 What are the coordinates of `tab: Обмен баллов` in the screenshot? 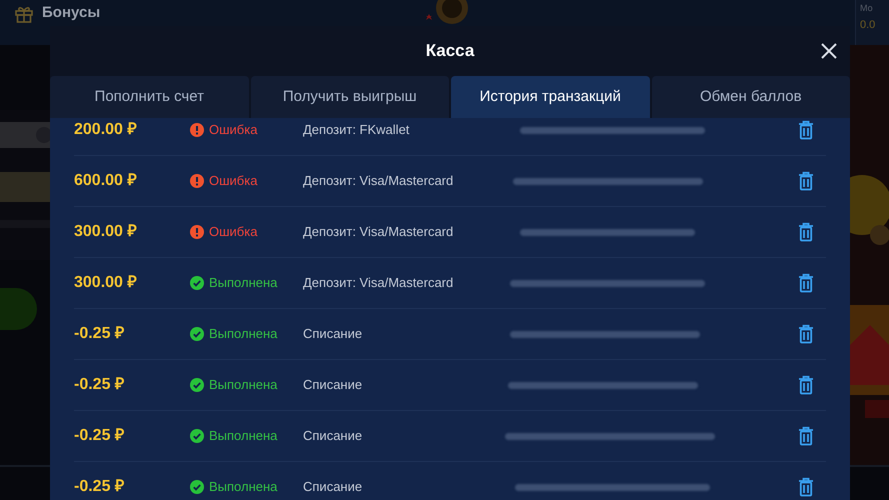 It's located at (751, 97).